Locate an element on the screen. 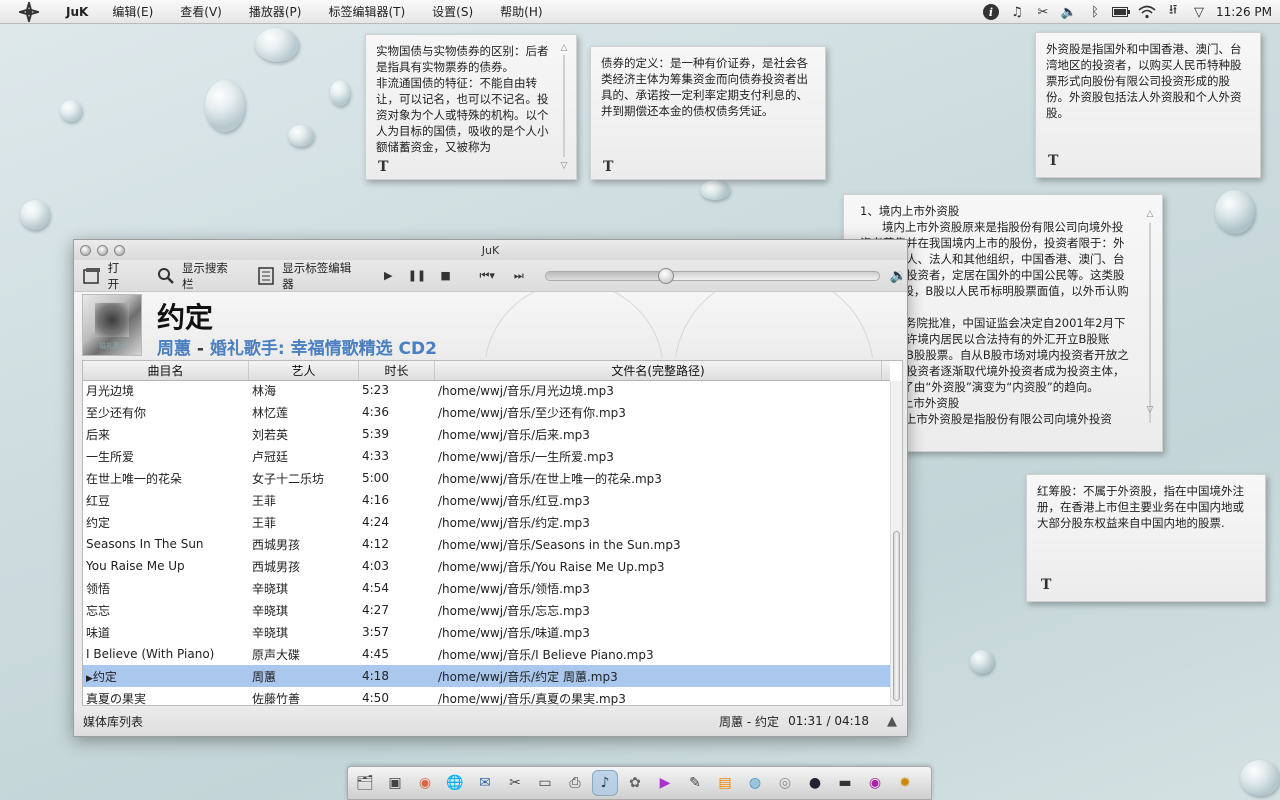 The image size is (1280, 800). track-row: 领悟 辛晓琪 4:54/home/wwj/音乐/领悟.mp3 is located at coordinates (486, 588).